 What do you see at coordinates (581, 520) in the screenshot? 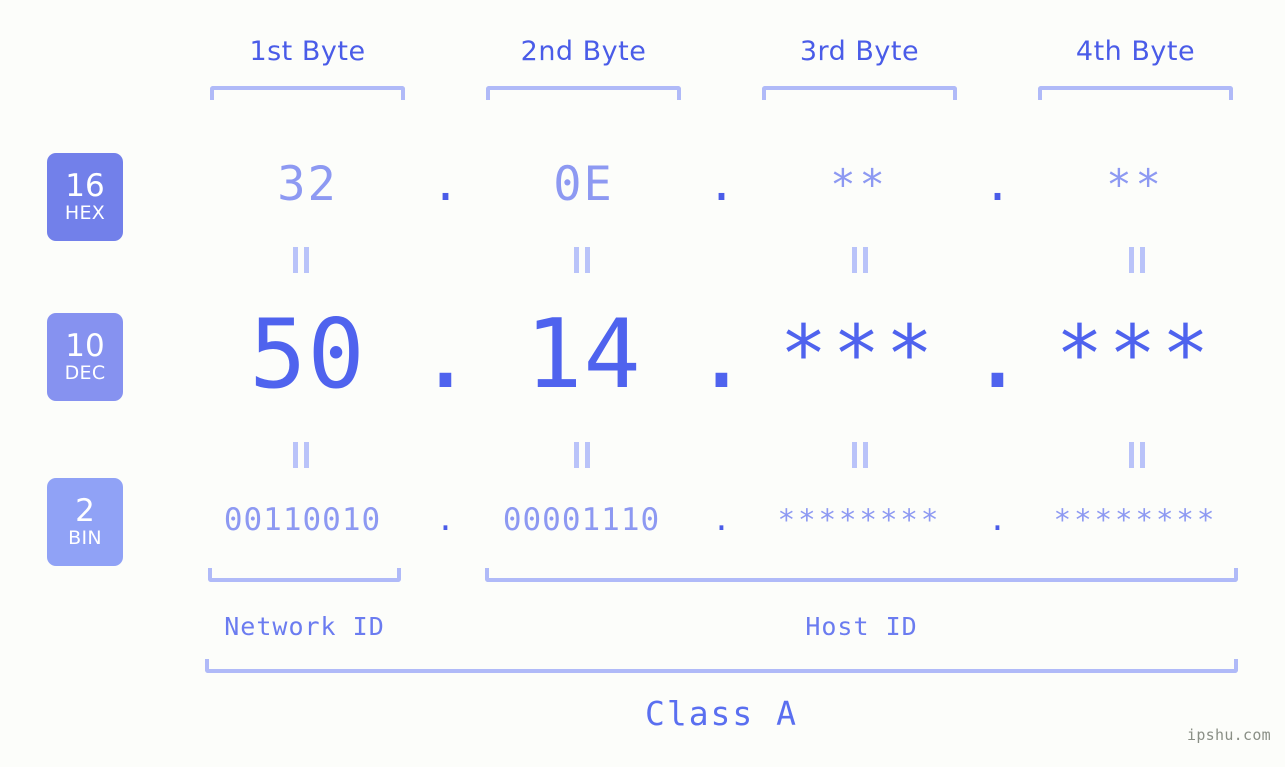
I see `bin-byte-2-value: 00001110` at bounding box center [581, 520].